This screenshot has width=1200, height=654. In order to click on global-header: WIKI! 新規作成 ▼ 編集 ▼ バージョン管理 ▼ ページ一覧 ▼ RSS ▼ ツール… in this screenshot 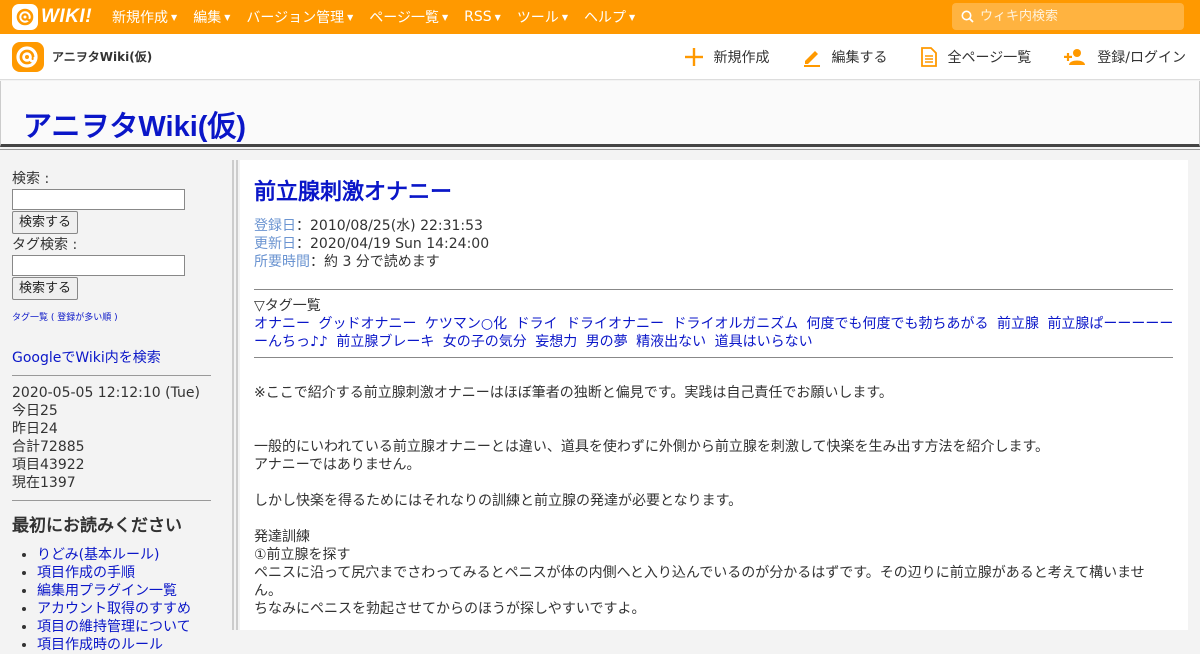, I will do `click(600, 17)`.